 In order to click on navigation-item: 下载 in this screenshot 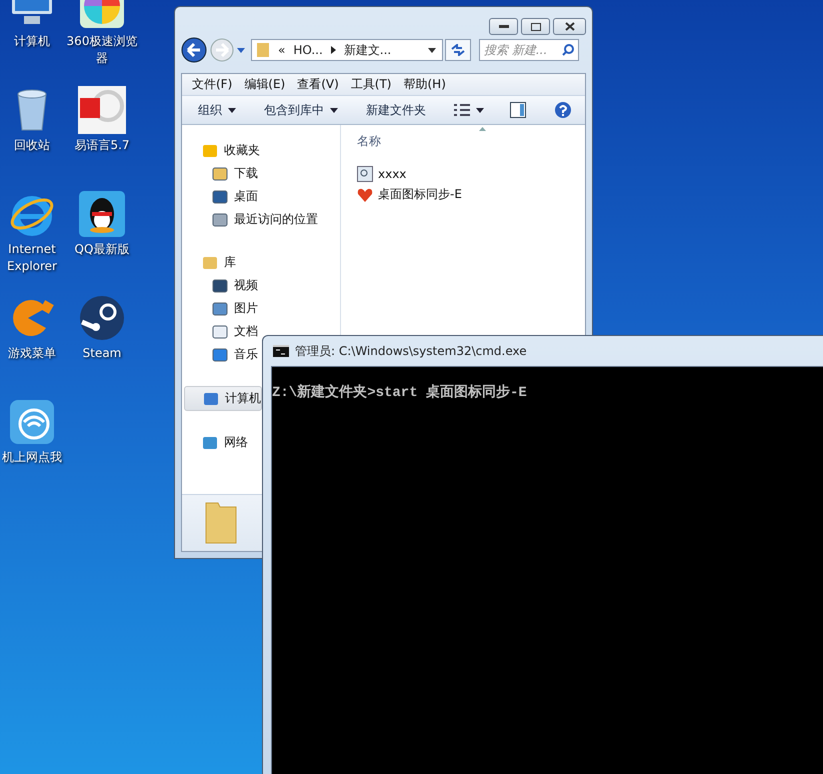, I will do `click(220, 173)`.